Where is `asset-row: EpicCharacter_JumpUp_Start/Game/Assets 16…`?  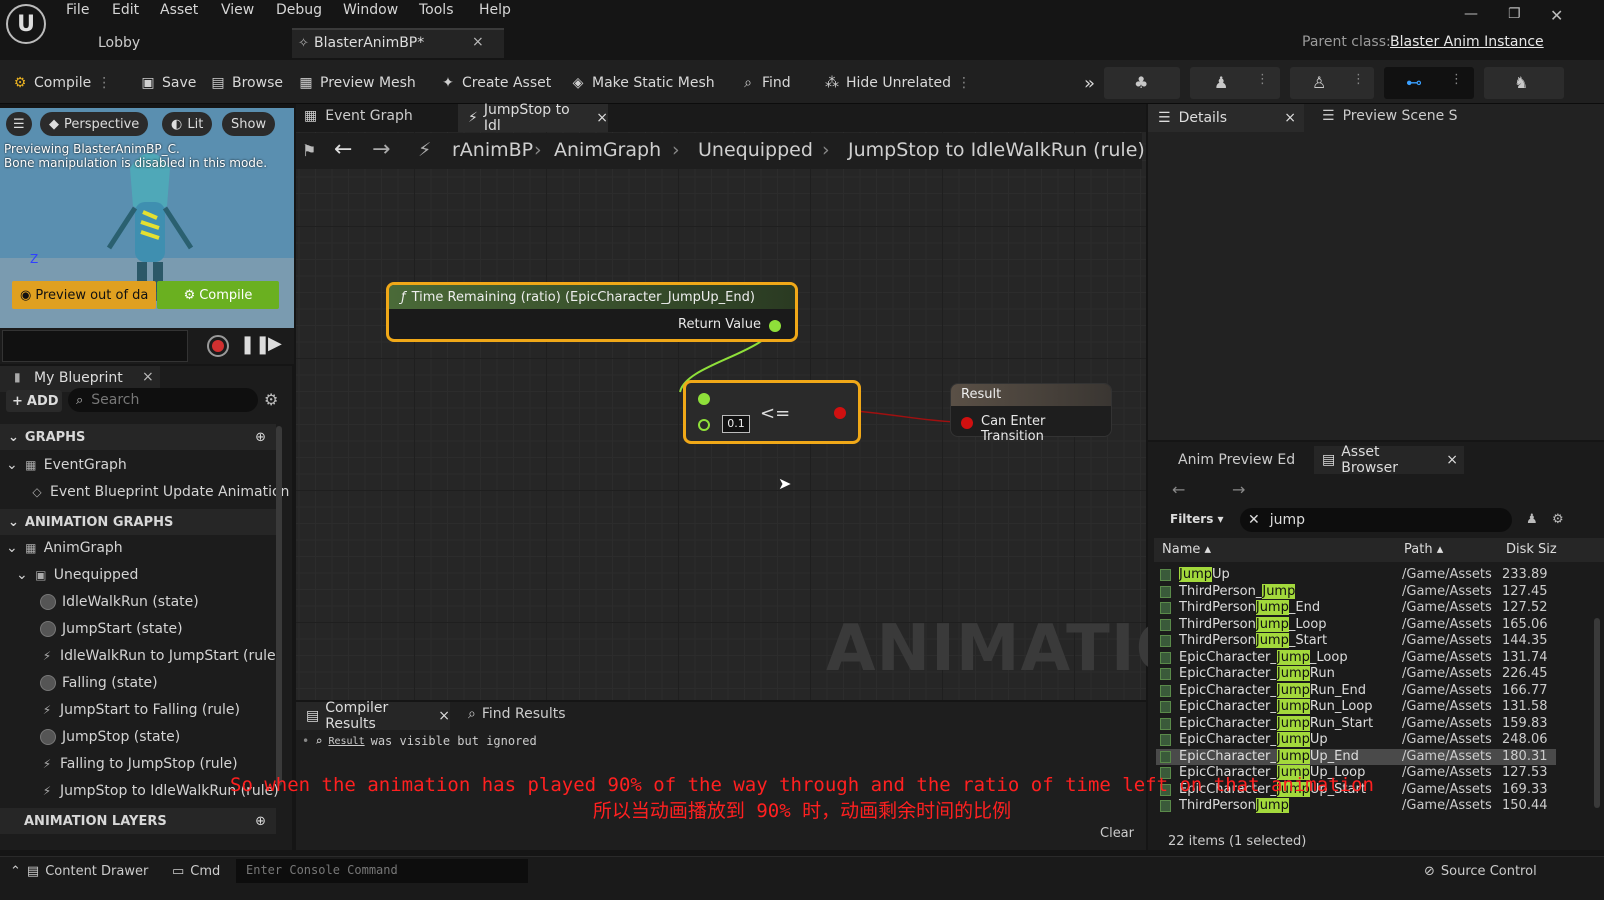 asset-row: EpicCharacter_JumpUp_Start/Game/Assets 16… is located at coordinates (1356, 789).